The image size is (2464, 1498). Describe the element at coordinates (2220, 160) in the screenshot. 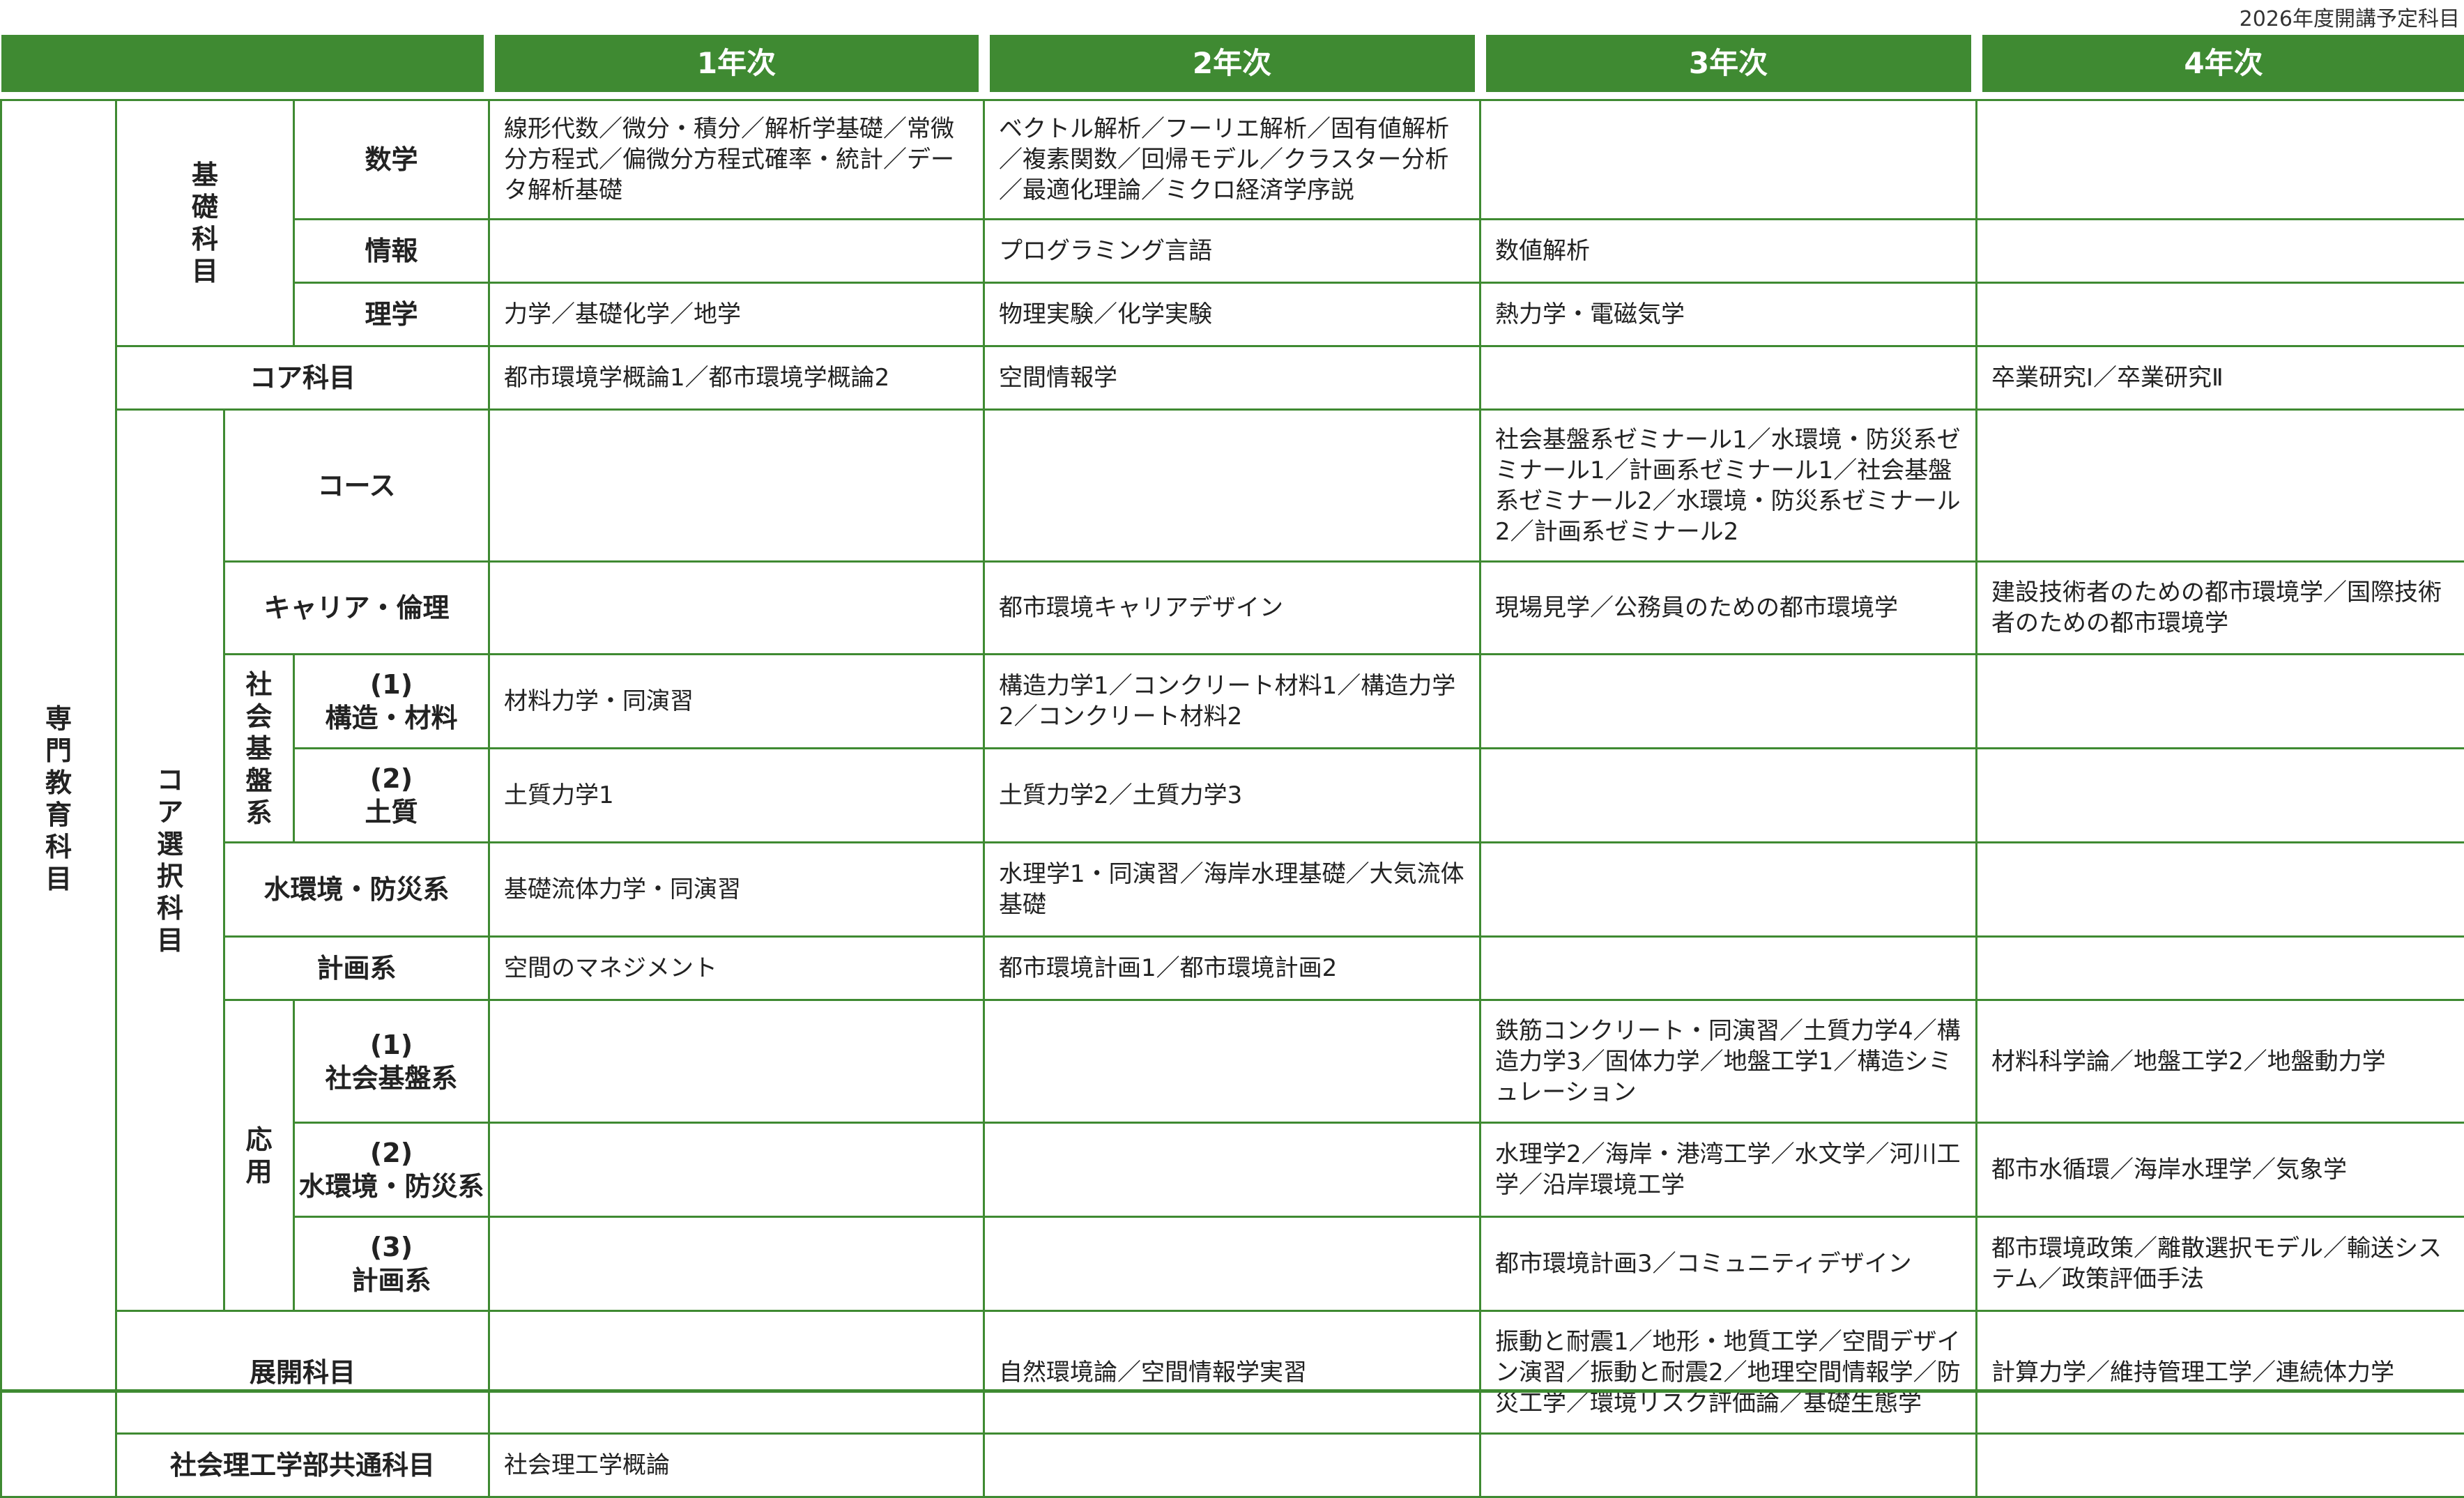

I see `cell-sugaku-y4` at that location.